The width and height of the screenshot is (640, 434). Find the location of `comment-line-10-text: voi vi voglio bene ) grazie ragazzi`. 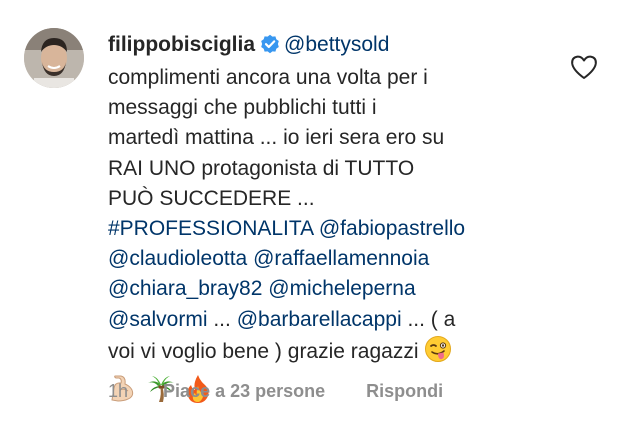

comment-line-10-text: voi vi voglio bene ) grazie ragazzi is located at coordinates (263, 351).